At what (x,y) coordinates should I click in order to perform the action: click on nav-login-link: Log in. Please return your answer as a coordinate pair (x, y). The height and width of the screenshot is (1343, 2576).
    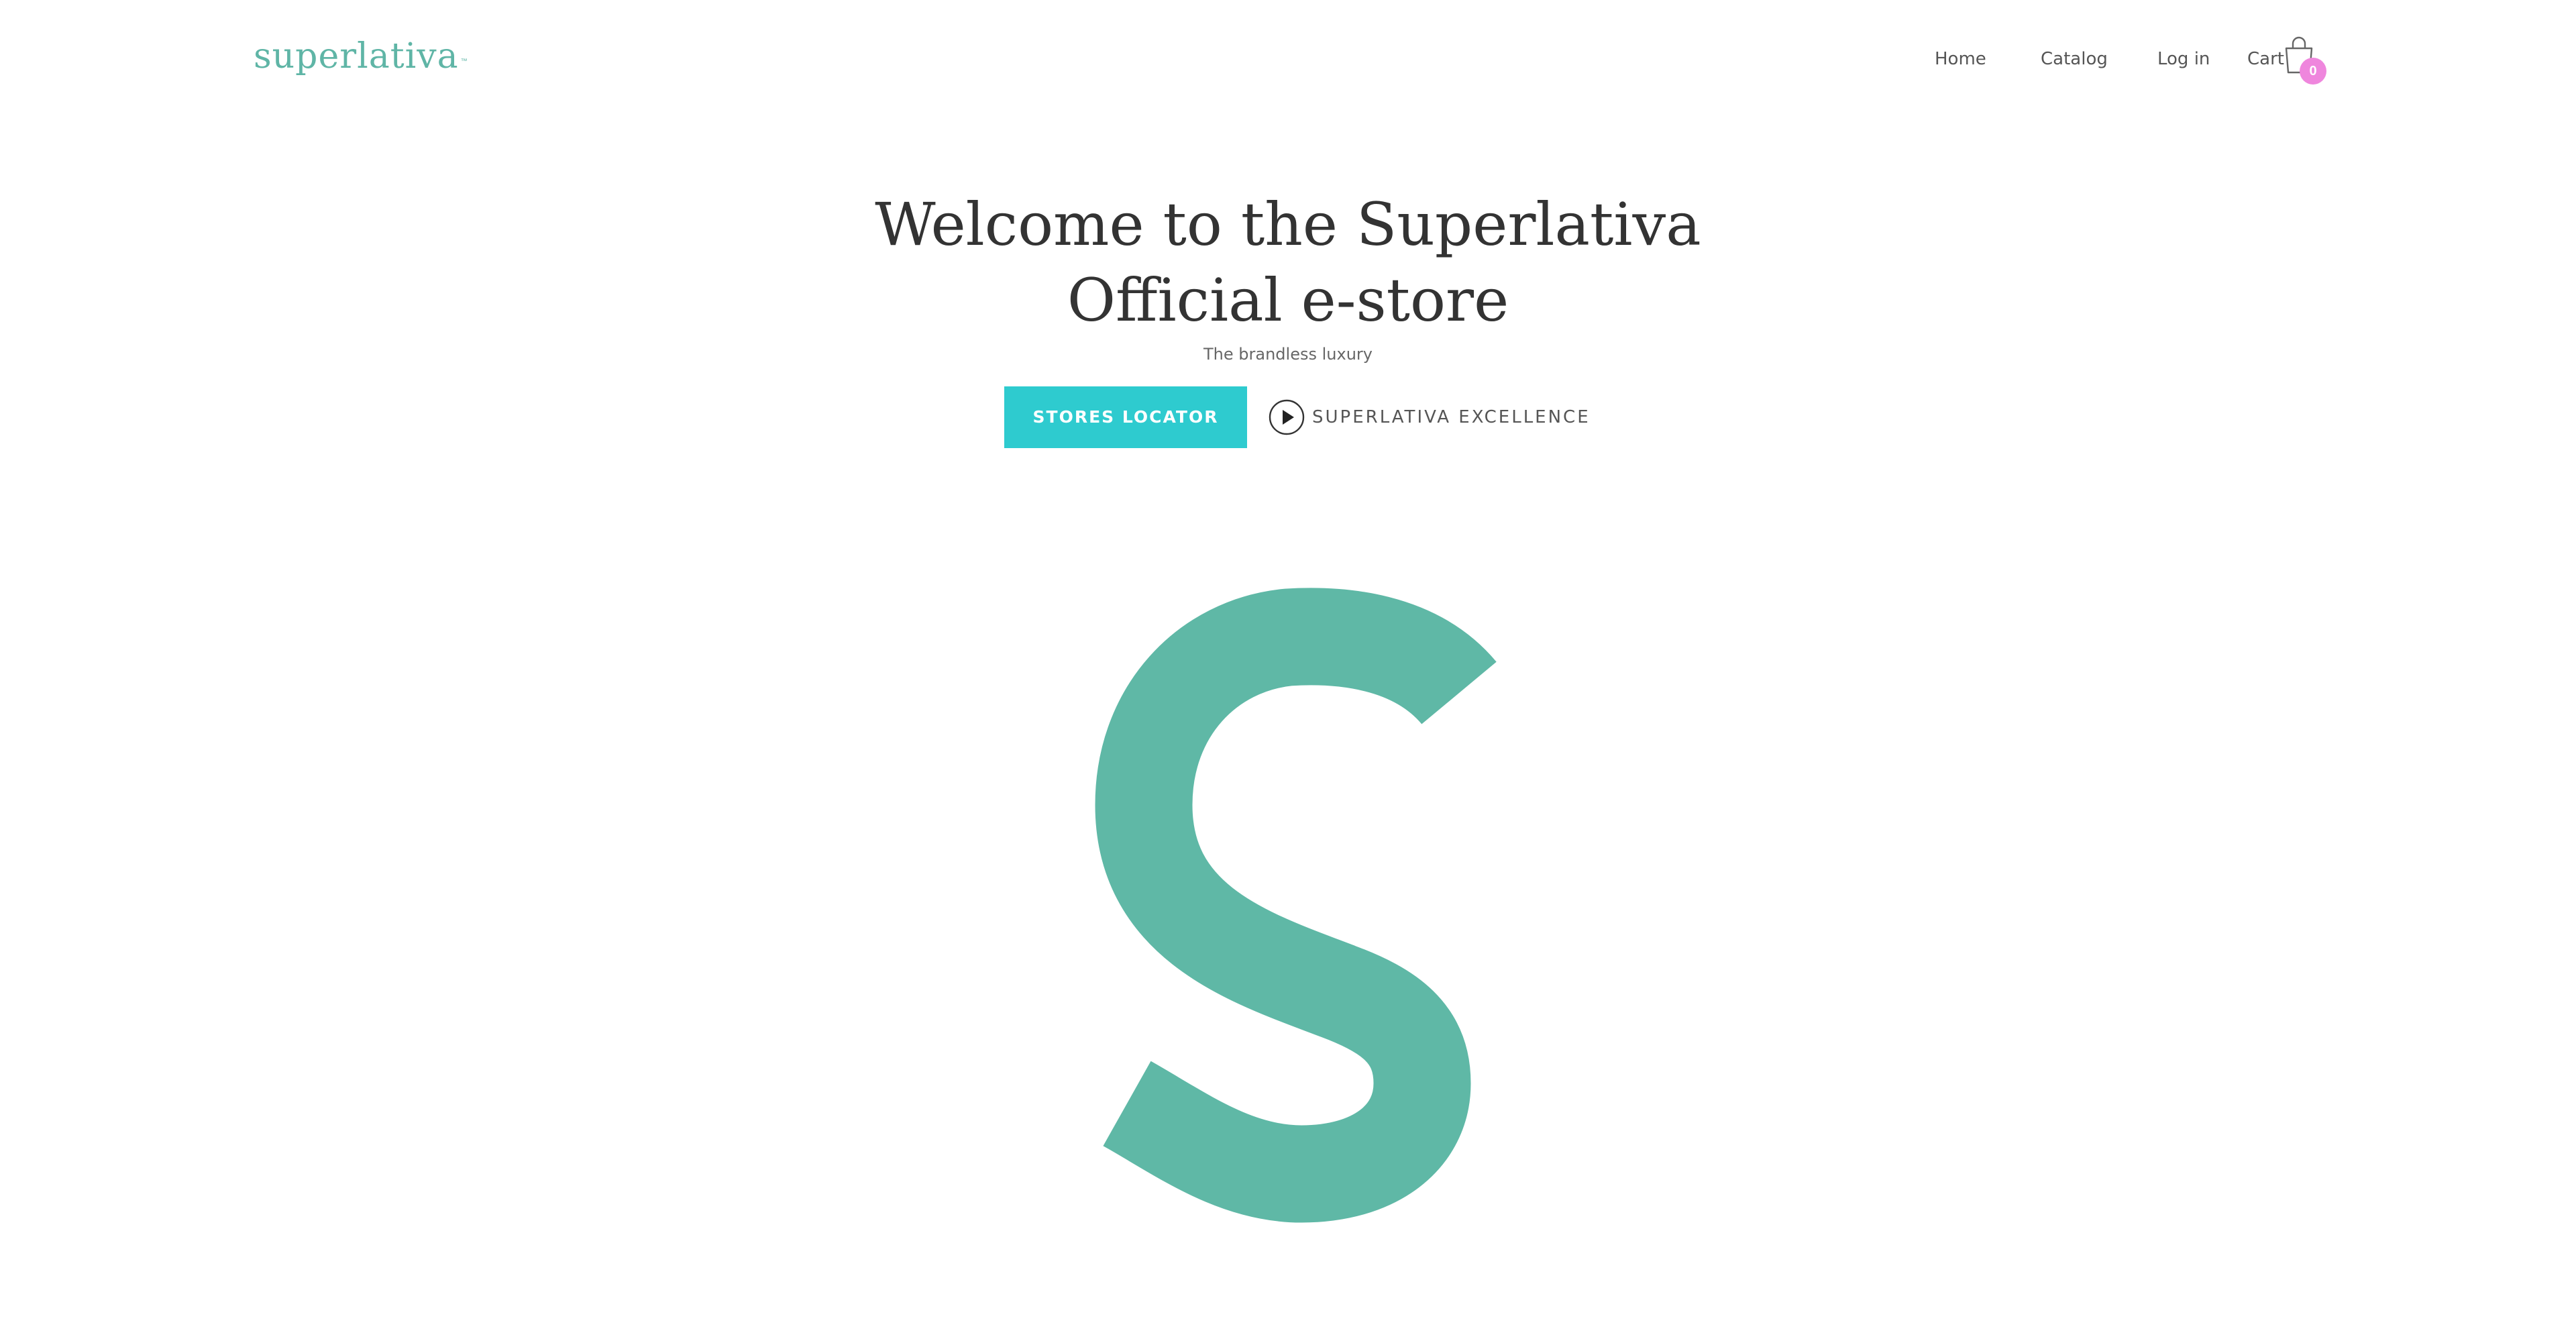
    Looking at the image, I should click on (2183, 59).